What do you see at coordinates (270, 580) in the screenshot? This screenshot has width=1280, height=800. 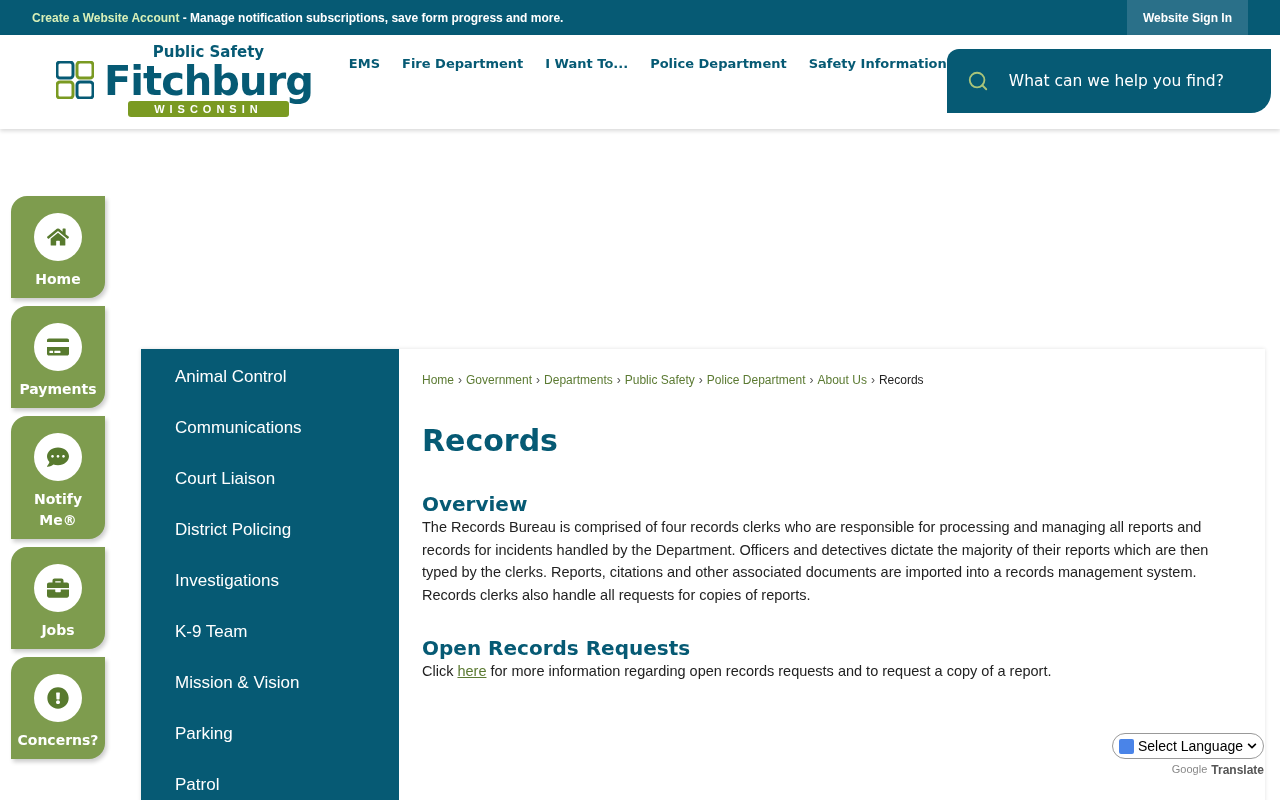 I see `side-menu-item: Investigations` at bounding box center [270, 580].